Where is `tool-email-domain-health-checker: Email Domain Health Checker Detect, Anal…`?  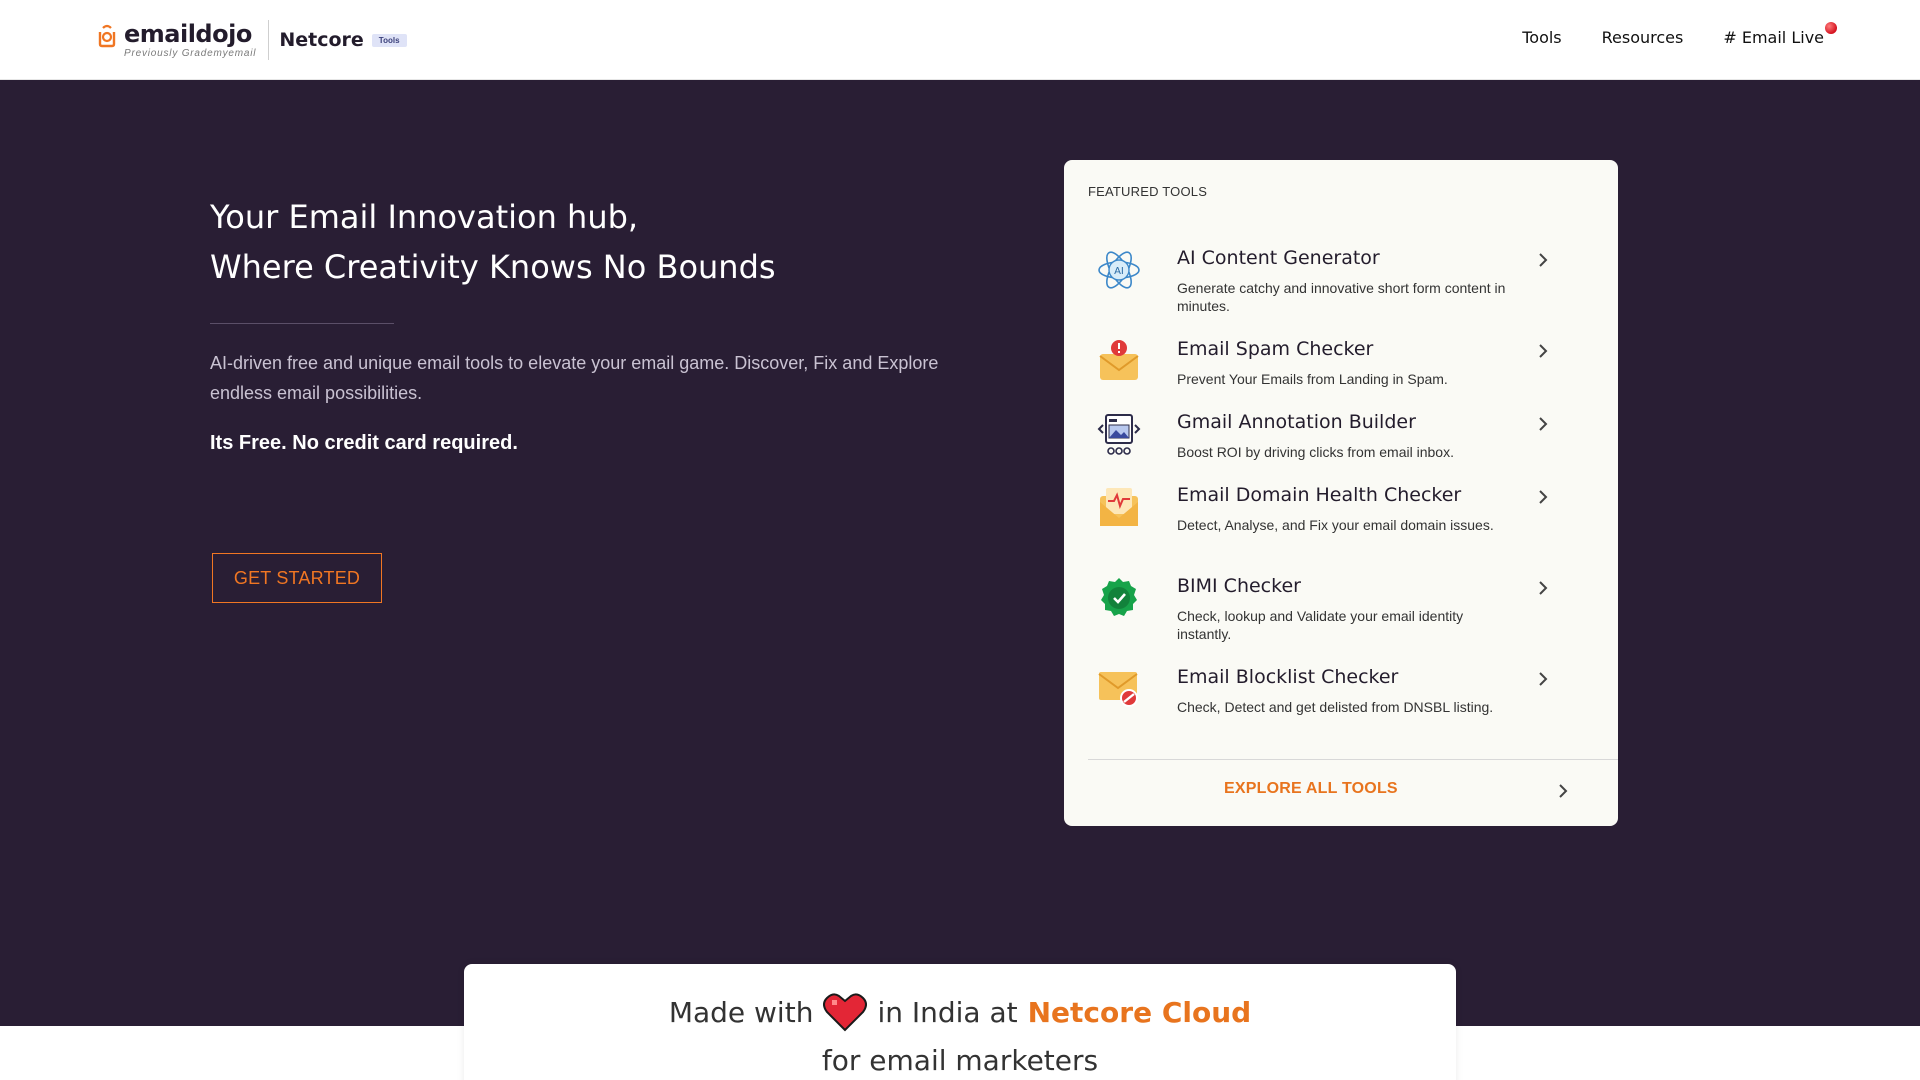
tool-email-domain-health-checker: Email Domain Health Checker Detect, Anal… is located at coordinates (1338, 524).